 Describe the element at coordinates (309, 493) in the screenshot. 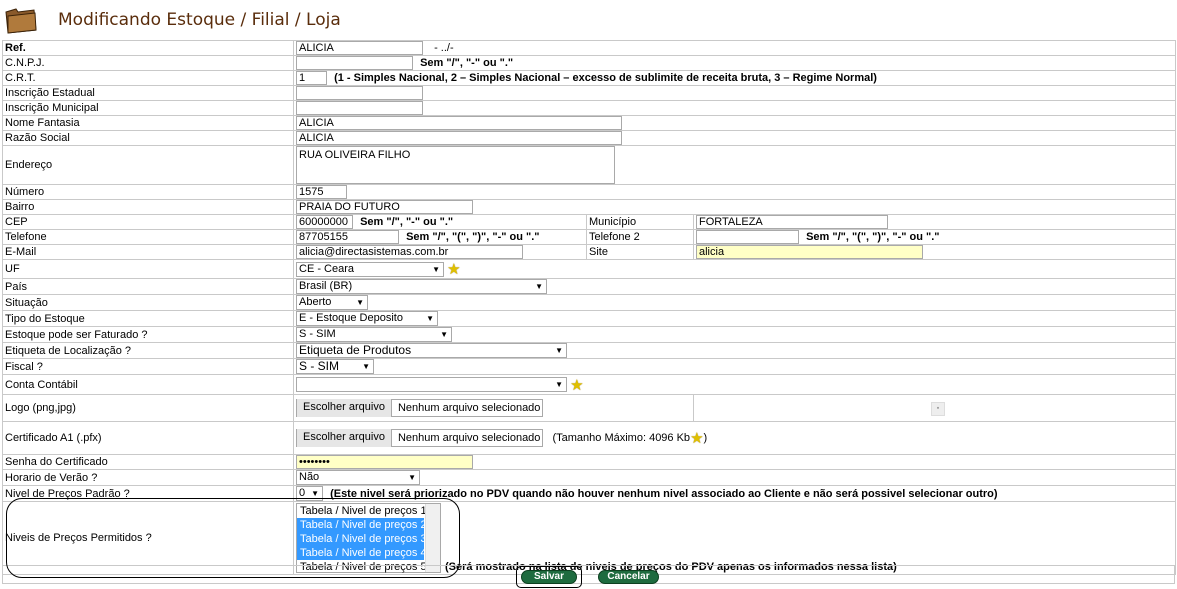

I see `nivel-padrao-select: 0 ▼` at that location.